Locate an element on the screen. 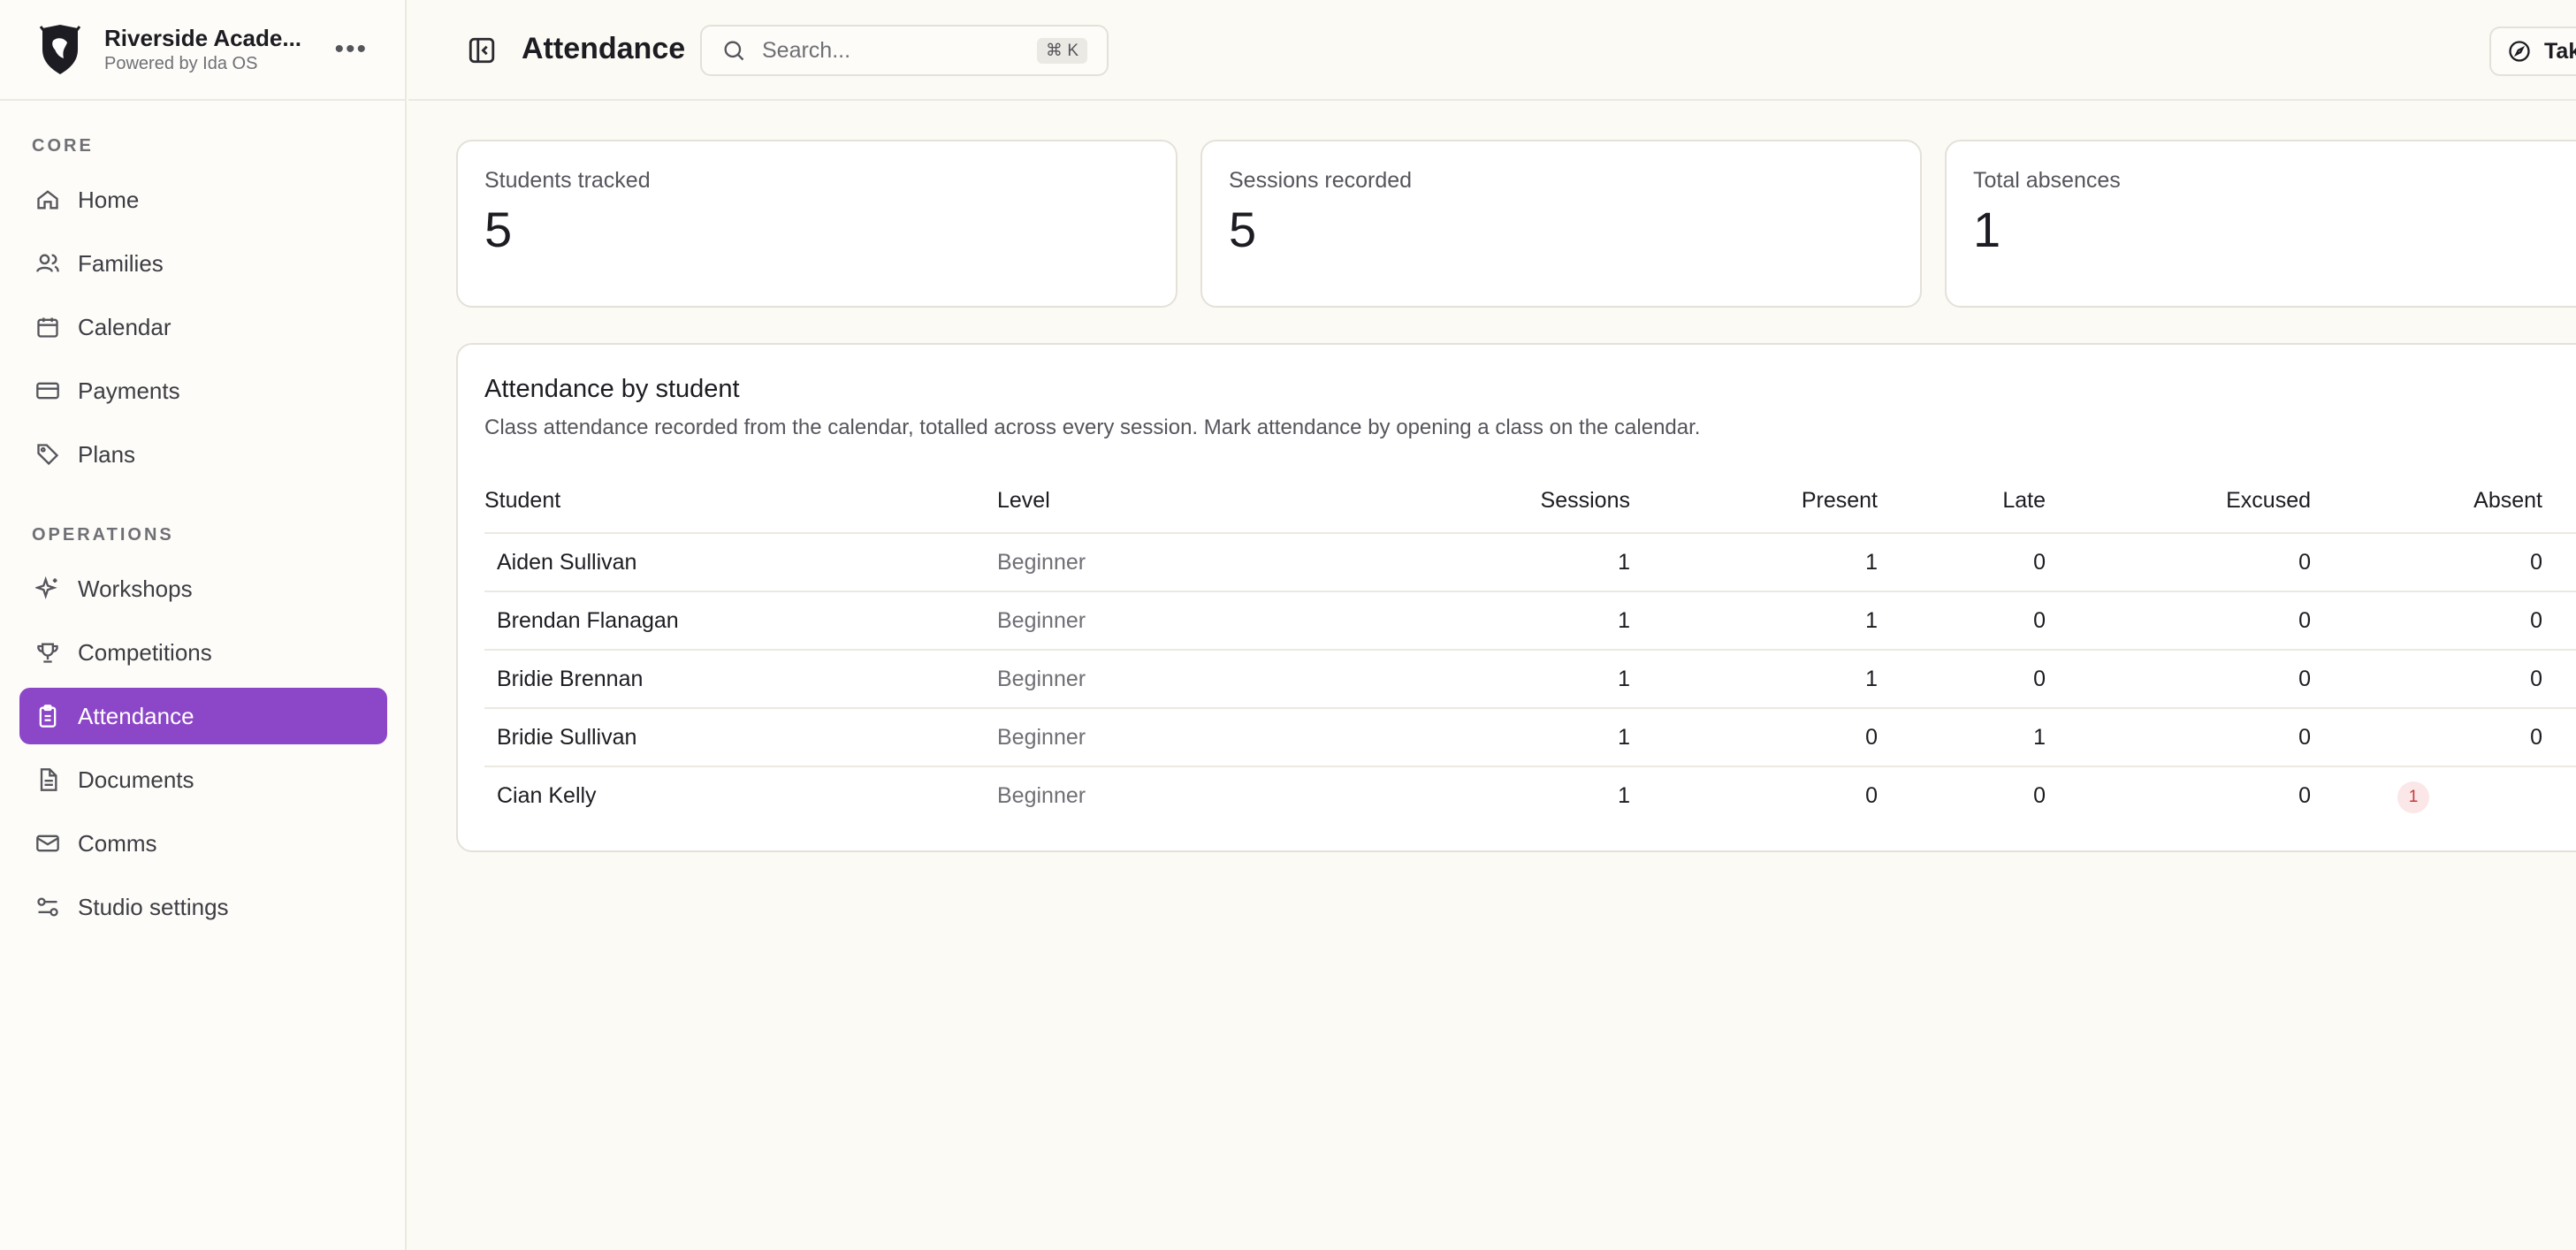 The height and width of the screenshot is (1250, 2576). sidebar-item-label: Comms is located at coordinates (117, 843).